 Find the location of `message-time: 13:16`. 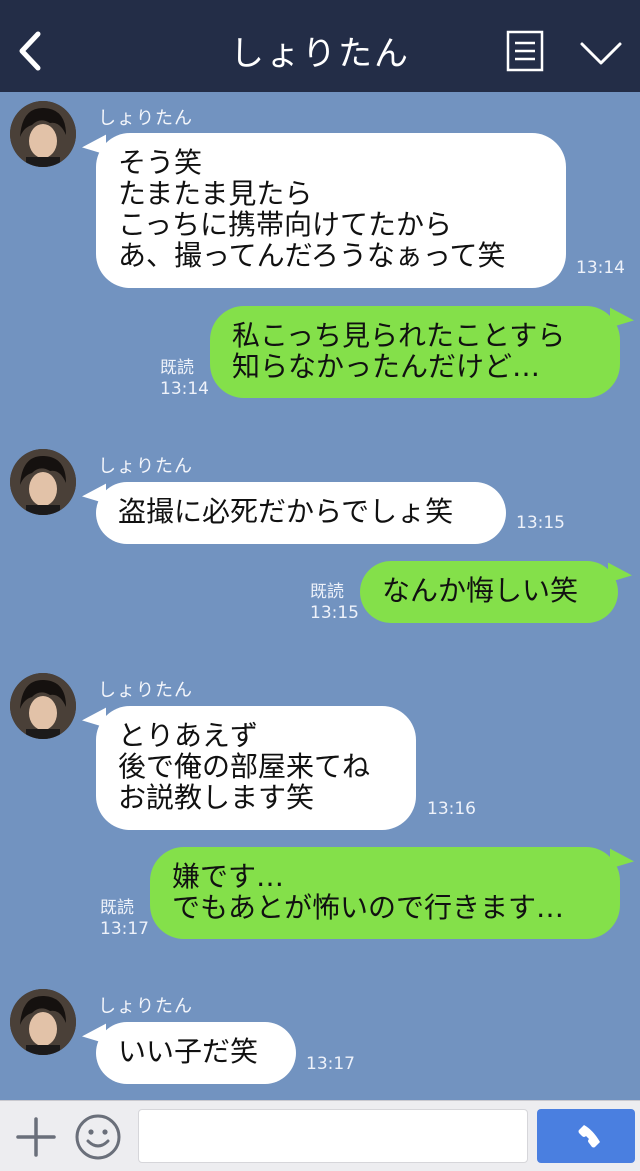

message-time: 13:16 is located at coordinates (451, 809).